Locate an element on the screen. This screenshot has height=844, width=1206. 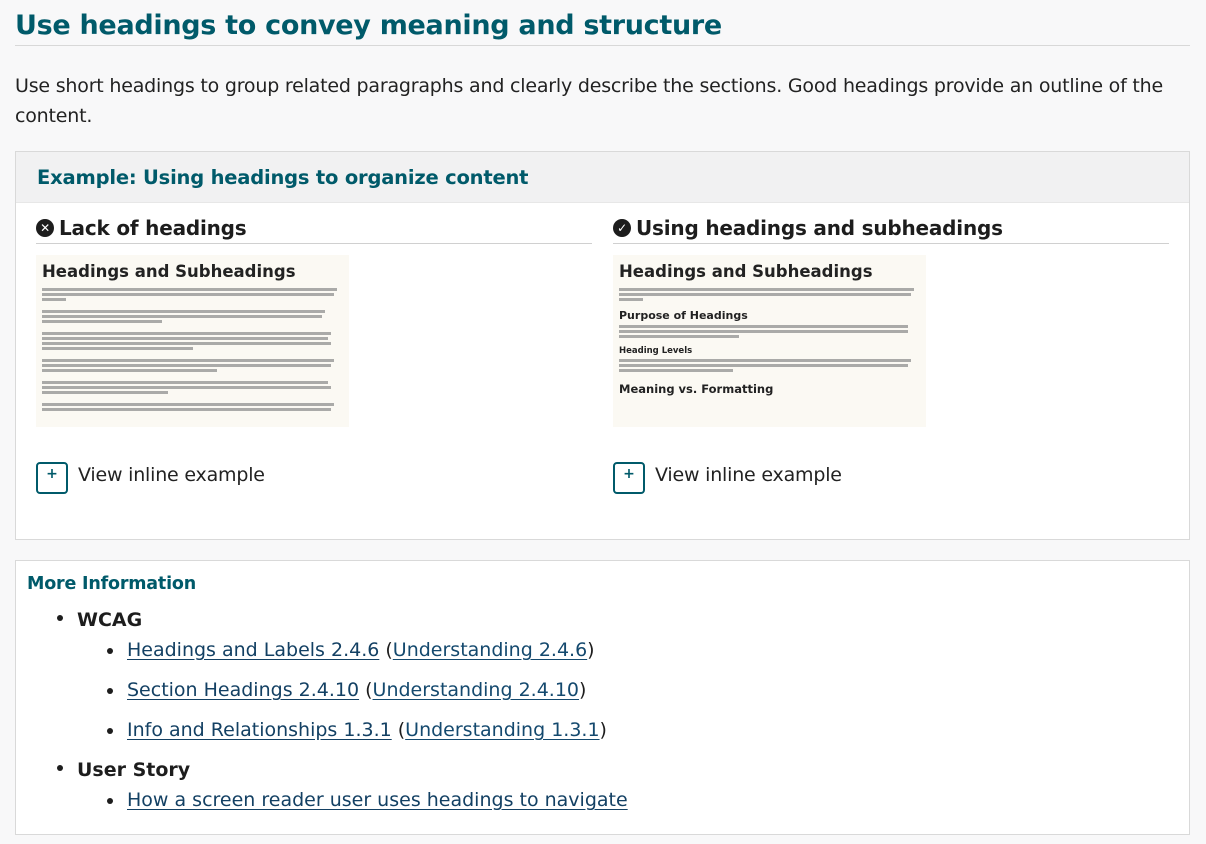
link-info-and-relationships: Info and Relationships 1.3.1 is located at coordinates (259, 730).